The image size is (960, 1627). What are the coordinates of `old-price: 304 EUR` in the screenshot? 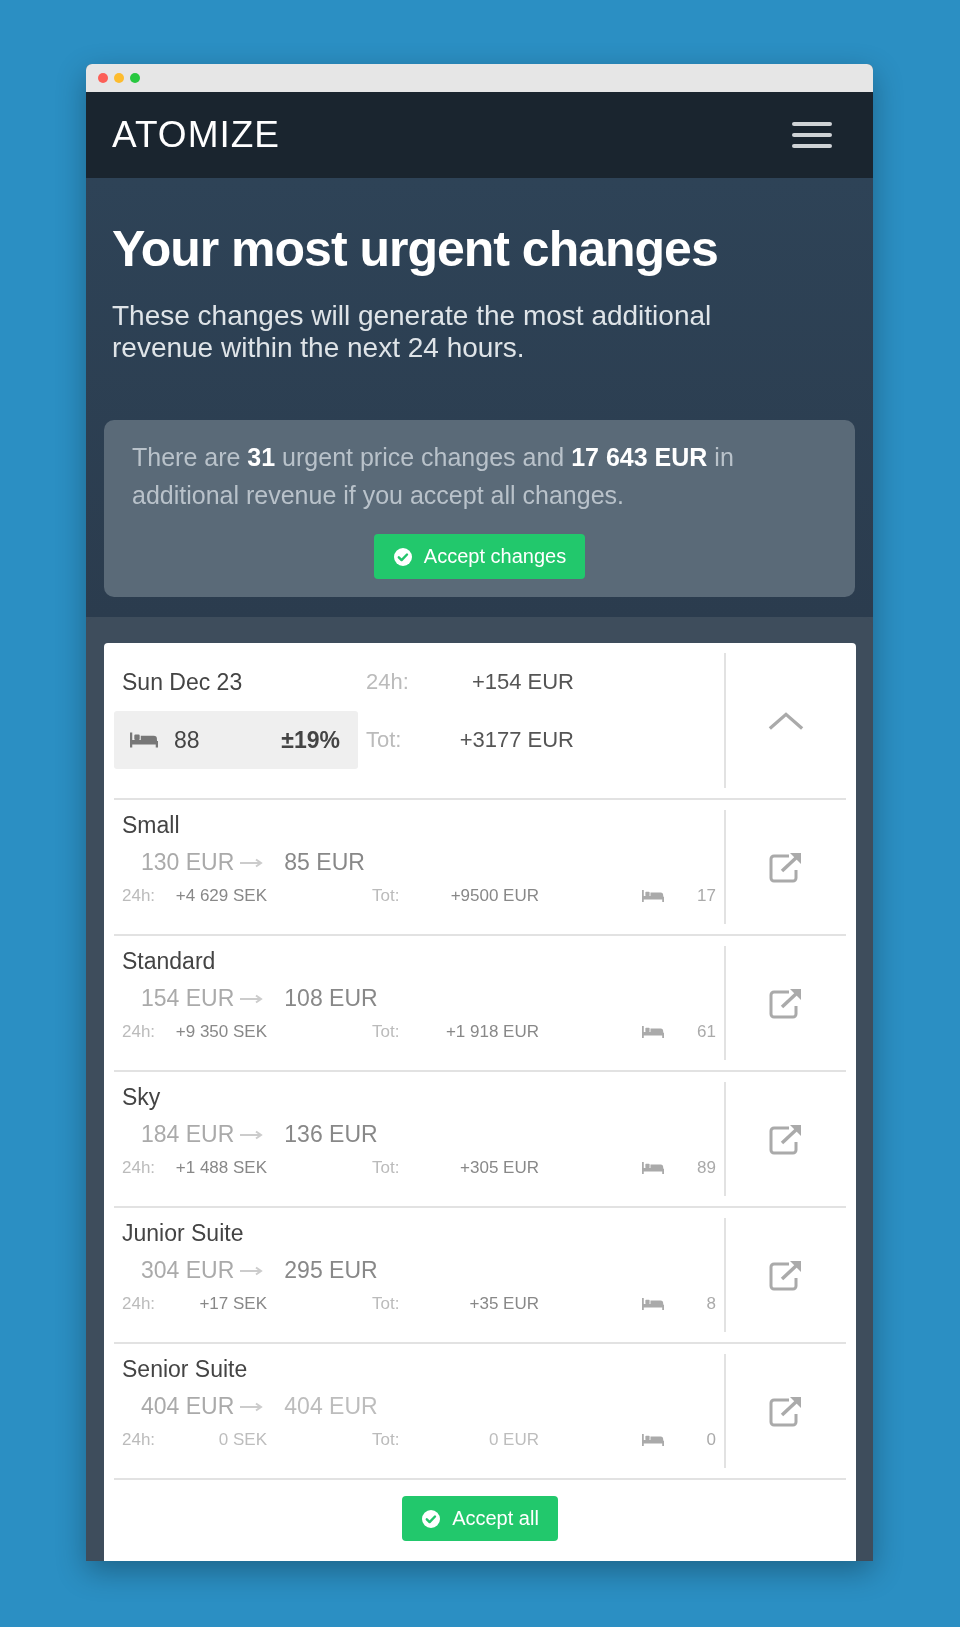 It's located at (188, 1270).